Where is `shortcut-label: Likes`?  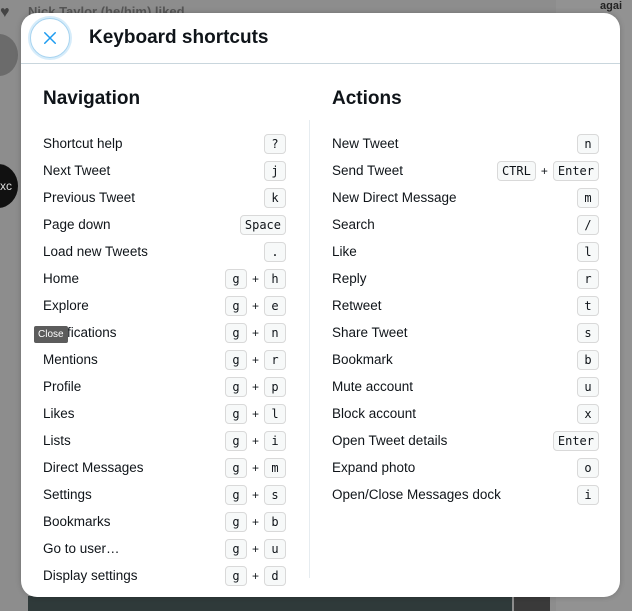 shortcut-label: Likes is located at coordinates (59, 413).